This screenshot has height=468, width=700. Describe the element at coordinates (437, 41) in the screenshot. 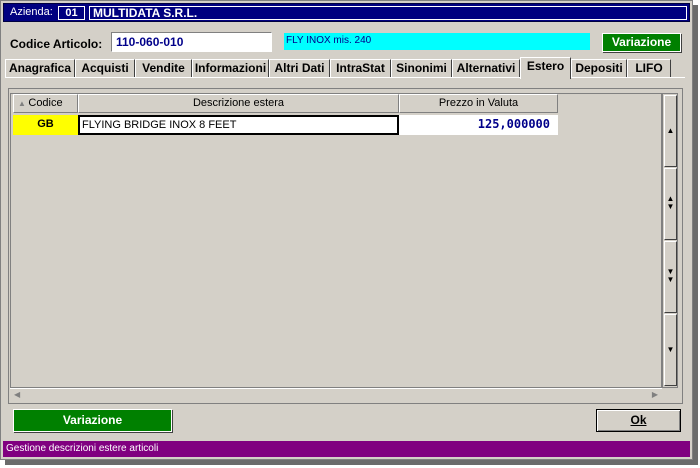

I see `article-description: FLY INOX mis. 240` at that location.